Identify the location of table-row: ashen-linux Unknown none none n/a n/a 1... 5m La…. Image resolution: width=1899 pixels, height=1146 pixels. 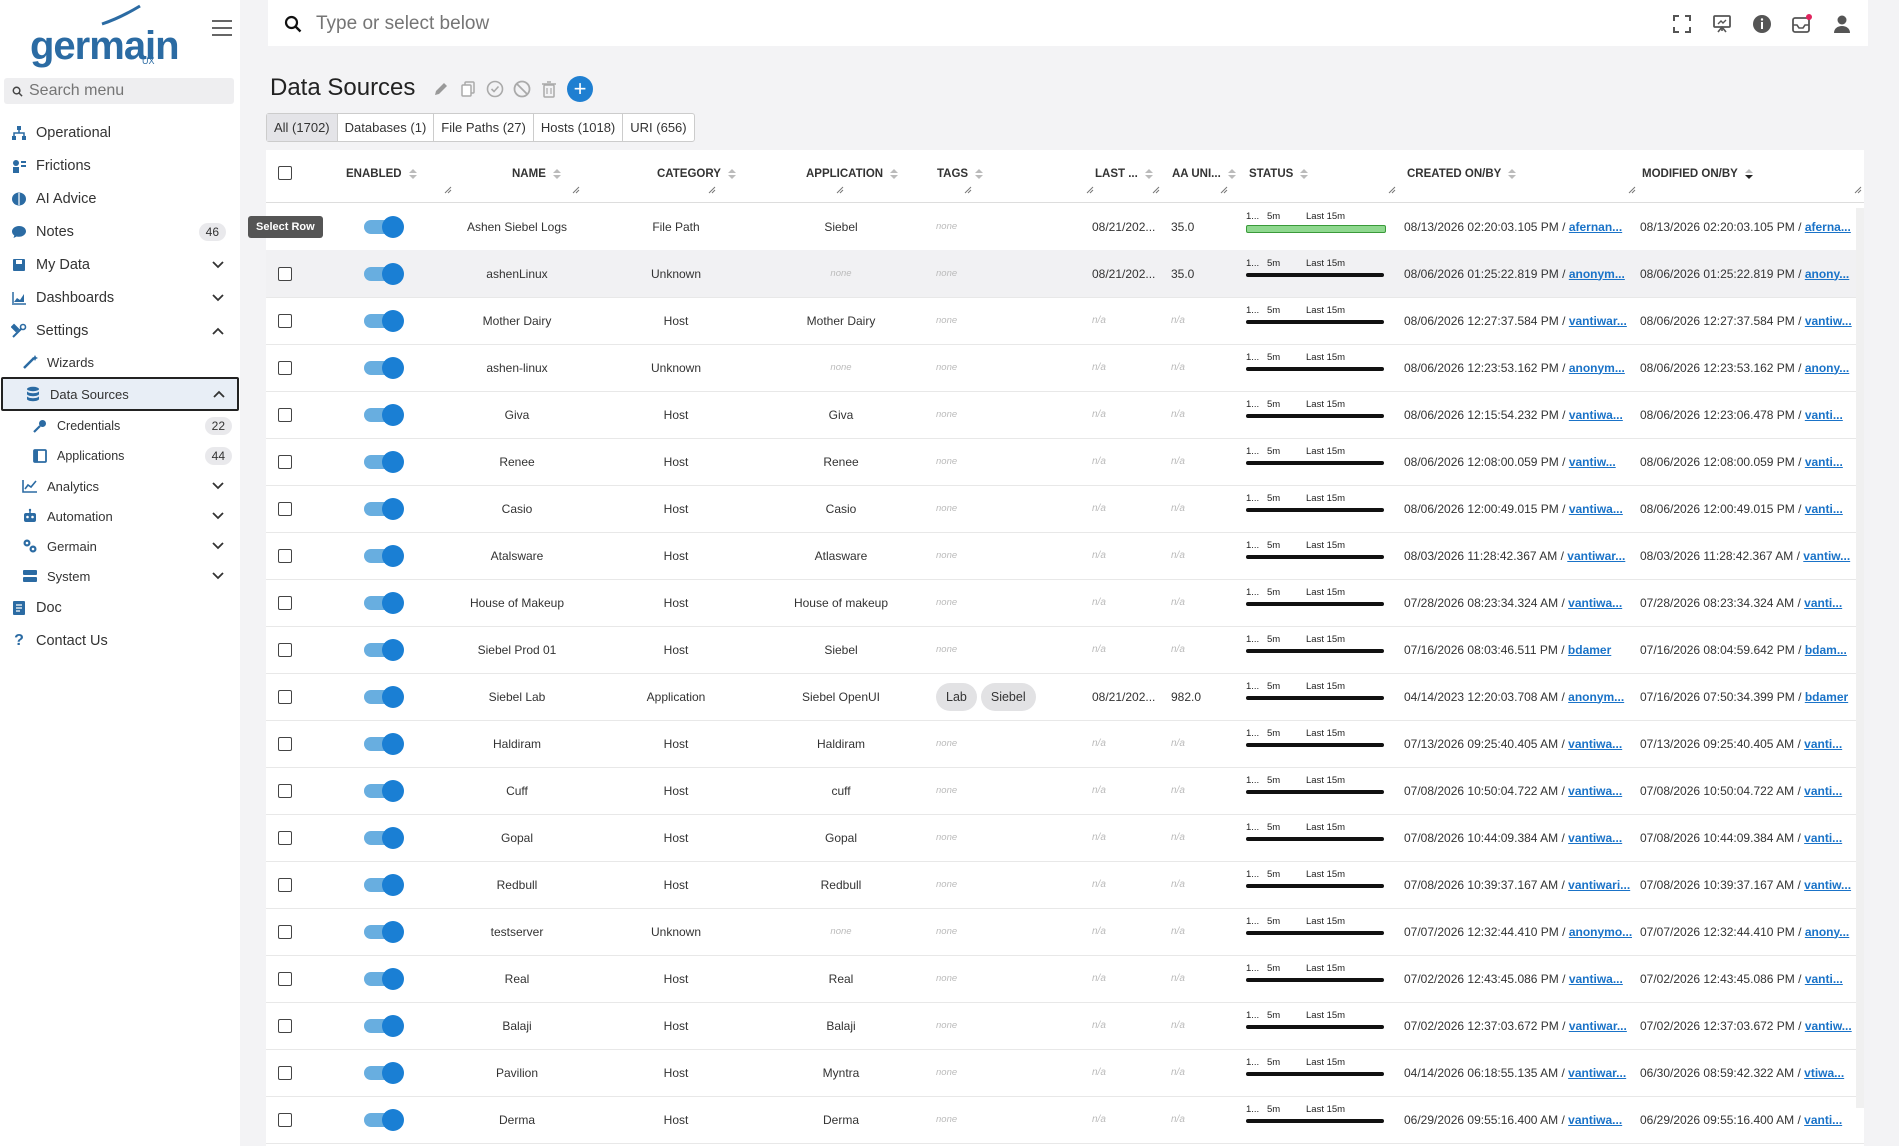
(1065, 368).